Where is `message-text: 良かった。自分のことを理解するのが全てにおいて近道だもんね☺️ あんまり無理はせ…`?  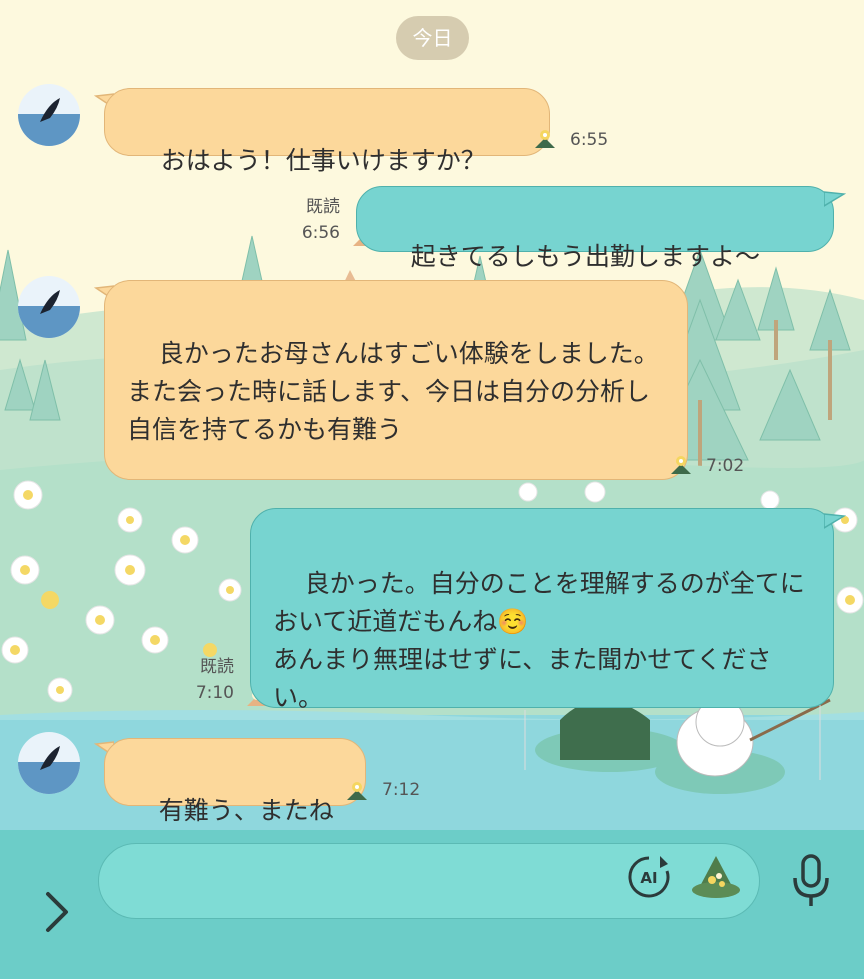 message-text: 良かった。自分のことを理解するのが全てにおいて近道だもんね☺️ あんまり無理はせ… is located at coordinates (539, 640).